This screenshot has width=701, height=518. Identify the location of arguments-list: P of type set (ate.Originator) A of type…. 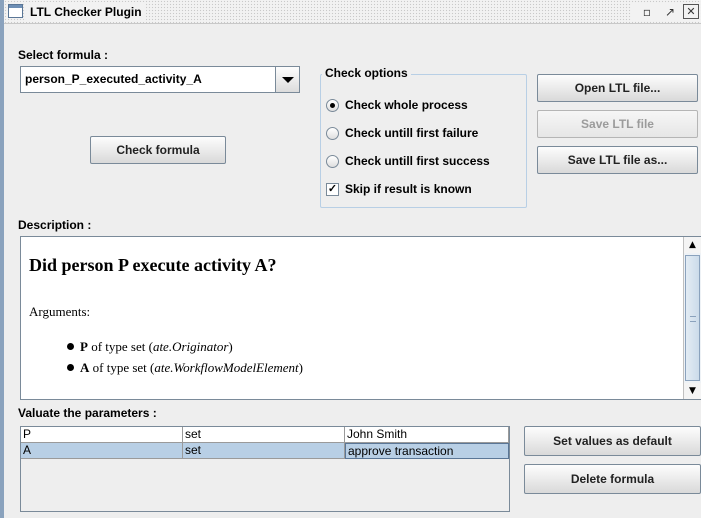
(352, 357).